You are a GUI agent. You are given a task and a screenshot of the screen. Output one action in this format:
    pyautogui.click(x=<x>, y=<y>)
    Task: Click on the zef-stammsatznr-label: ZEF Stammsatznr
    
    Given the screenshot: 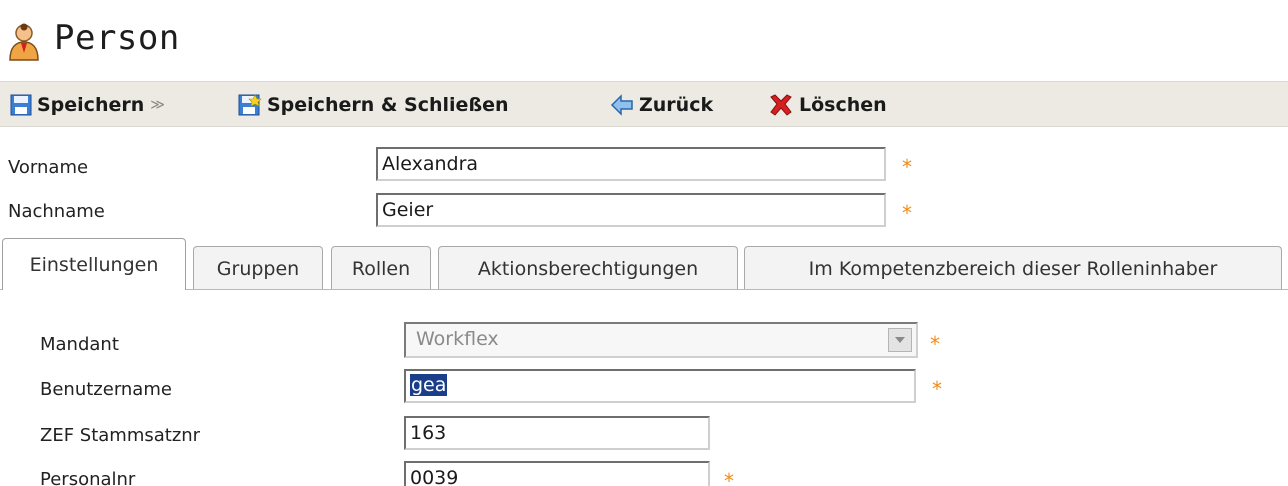 What is the action you would take?
    pyautogui.click(x=120, y=435)
    